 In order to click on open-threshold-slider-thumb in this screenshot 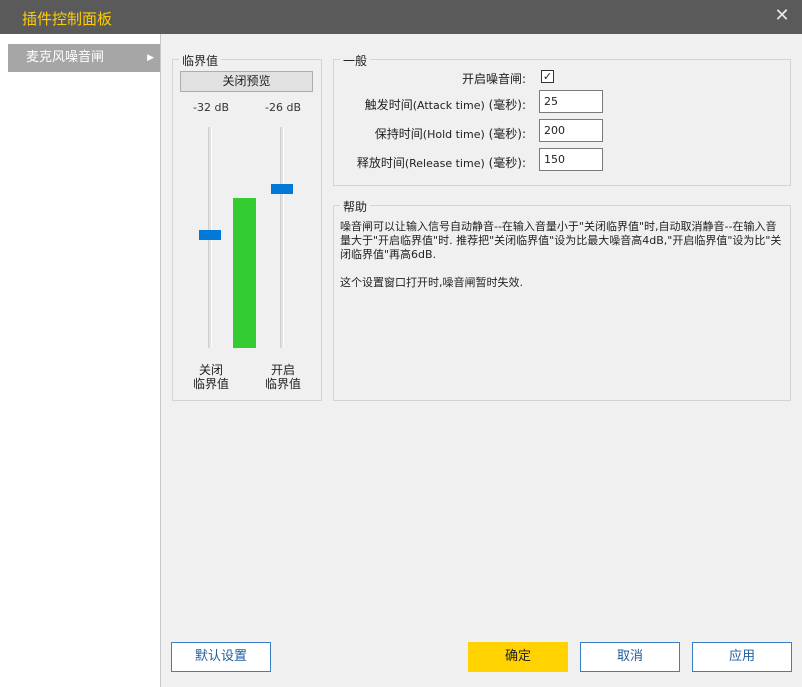, I will do `click(282, 188)`.